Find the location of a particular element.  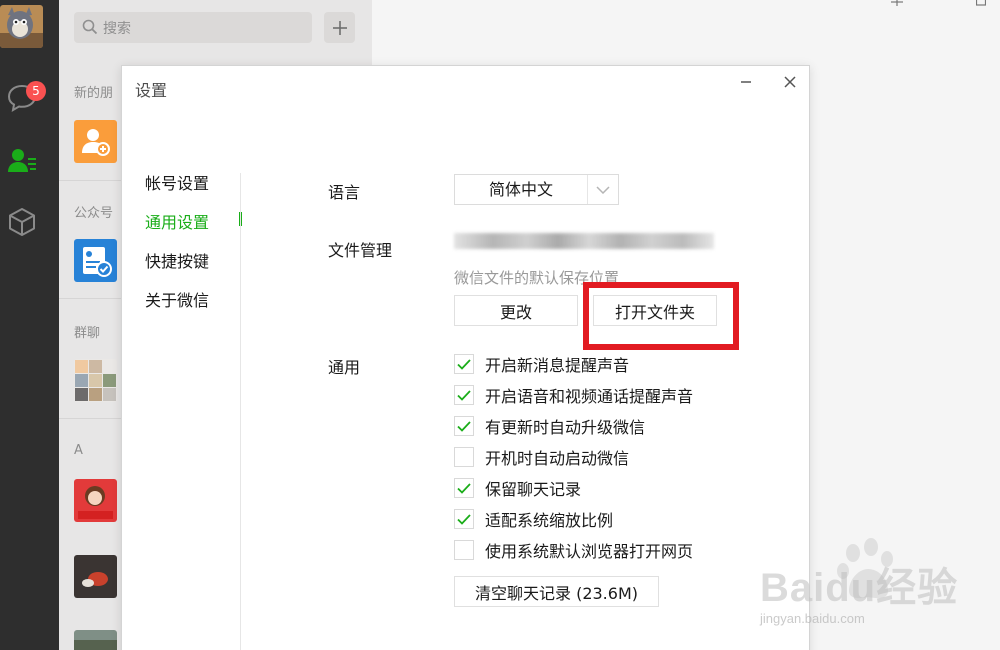

watermark-brand: Baidu经验 is located at coordinates (859, 588).